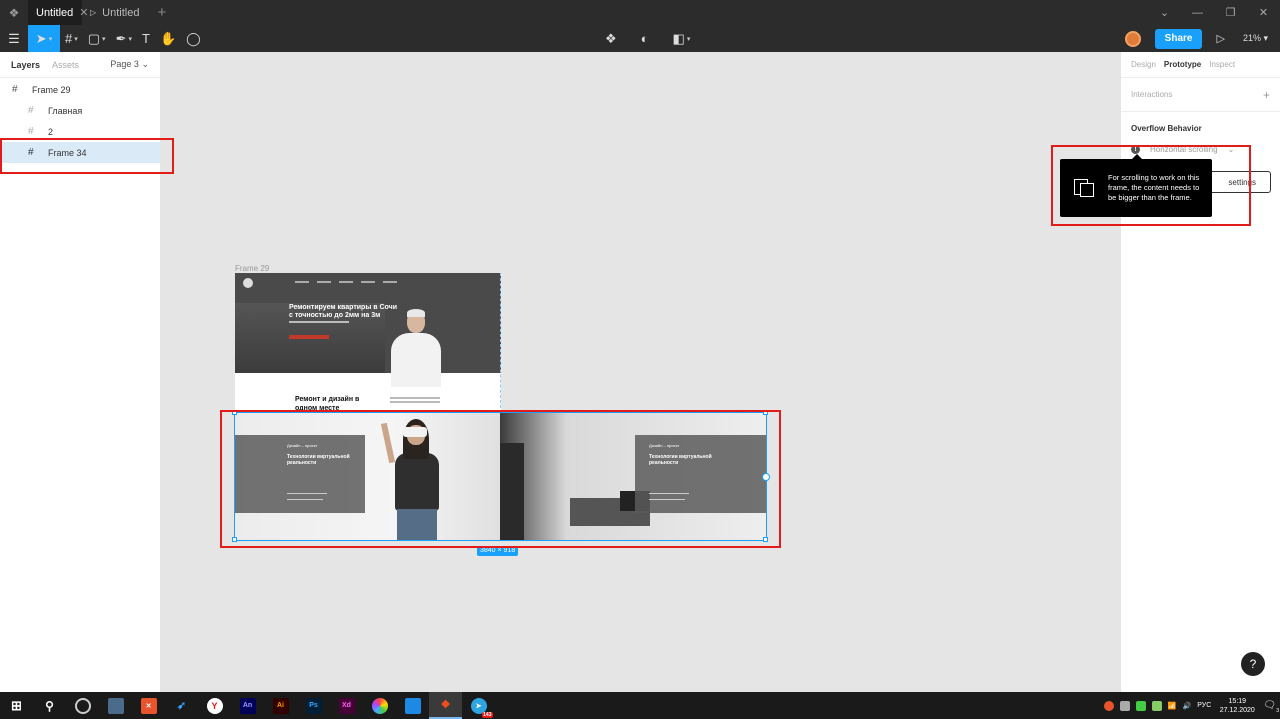  I want to click on boolean-icon: ◧ ▾, so click(682, 38).